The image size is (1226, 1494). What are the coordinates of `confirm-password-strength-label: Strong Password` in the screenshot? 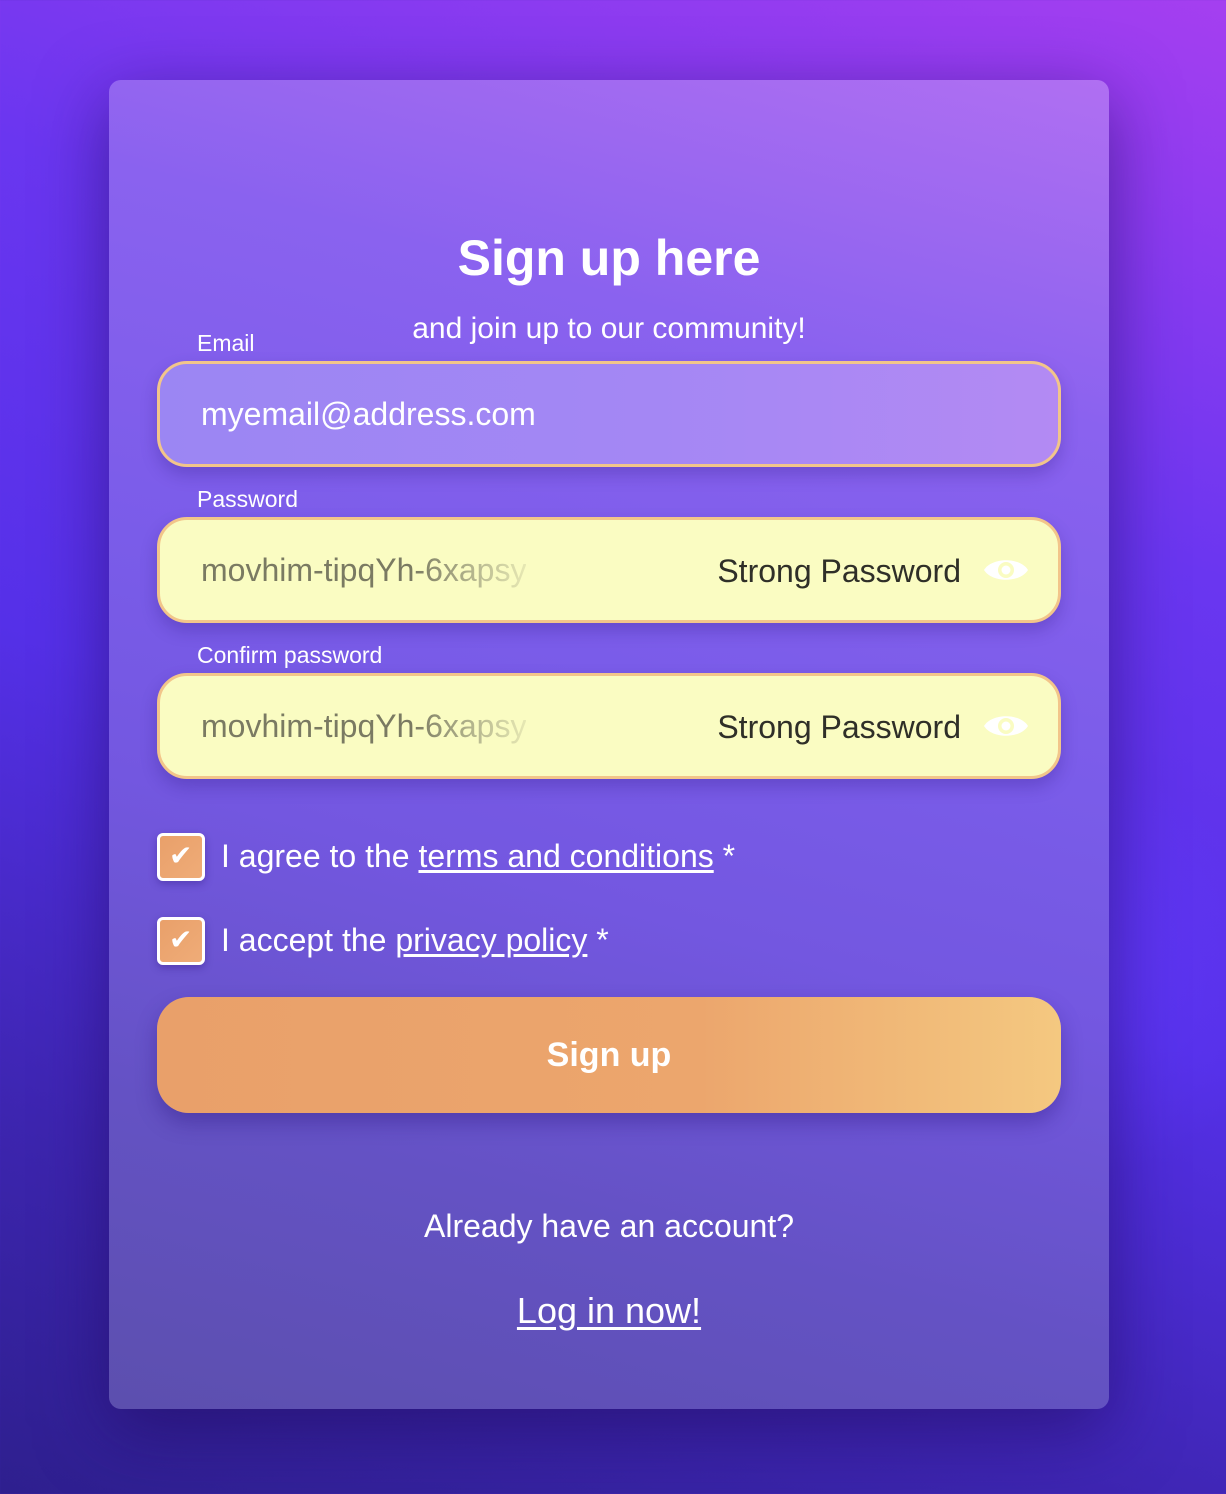 It's located at (839, 727).